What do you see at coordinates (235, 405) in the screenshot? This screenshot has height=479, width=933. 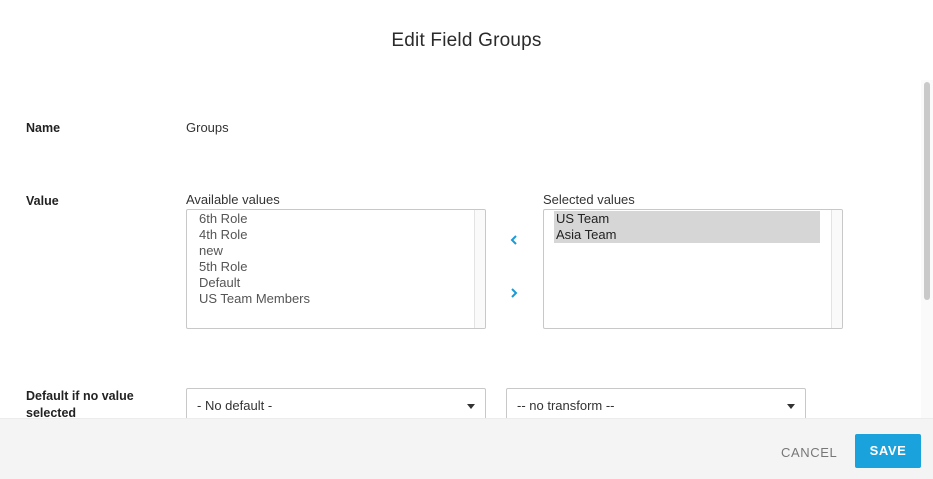 I see `default-select-value: - No default -` at bounding box center [235, 405].